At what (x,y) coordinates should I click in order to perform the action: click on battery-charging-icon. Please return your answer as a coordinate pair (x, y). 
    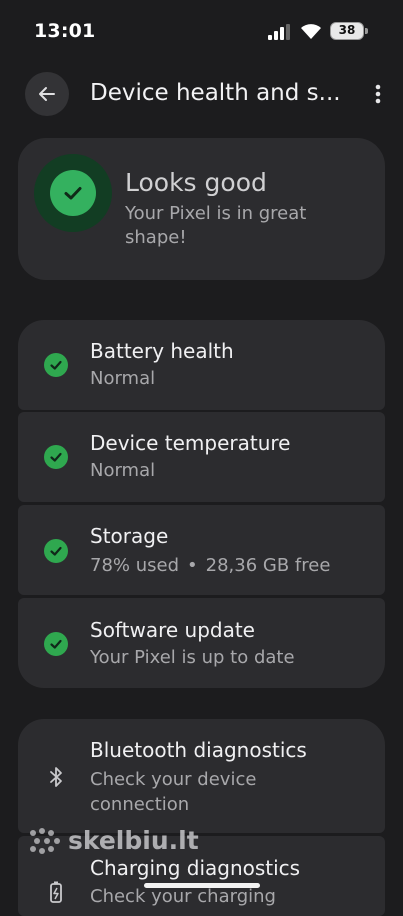
    Looking at the image, I should click on (56, 892).